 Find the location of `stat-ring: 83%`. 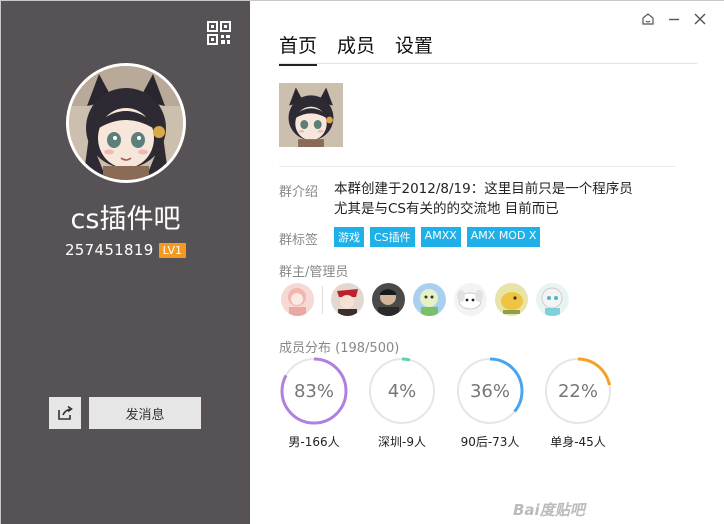

stat-ring: 83% is located at coordinates (314, 391).